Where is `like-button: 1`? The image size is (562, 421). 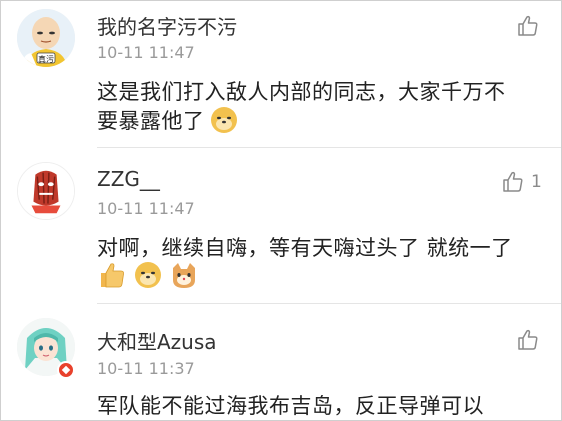 like-button: 1 is located at coordinates (521, 182).